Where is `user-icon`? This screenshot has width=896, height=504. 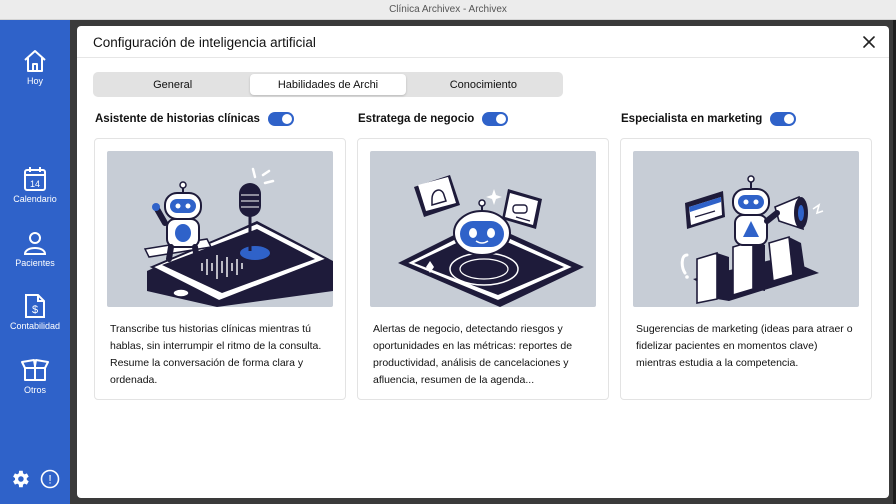
user-icon is located at coordinates (35, 243).